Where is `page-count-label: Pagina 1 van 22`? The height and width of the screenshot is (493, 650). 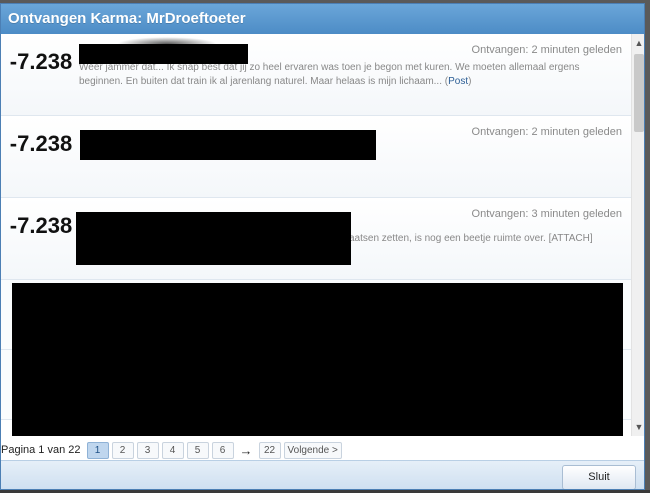 page-count-label: Pagina 1 van 22 is located at coordinates (41, 450).